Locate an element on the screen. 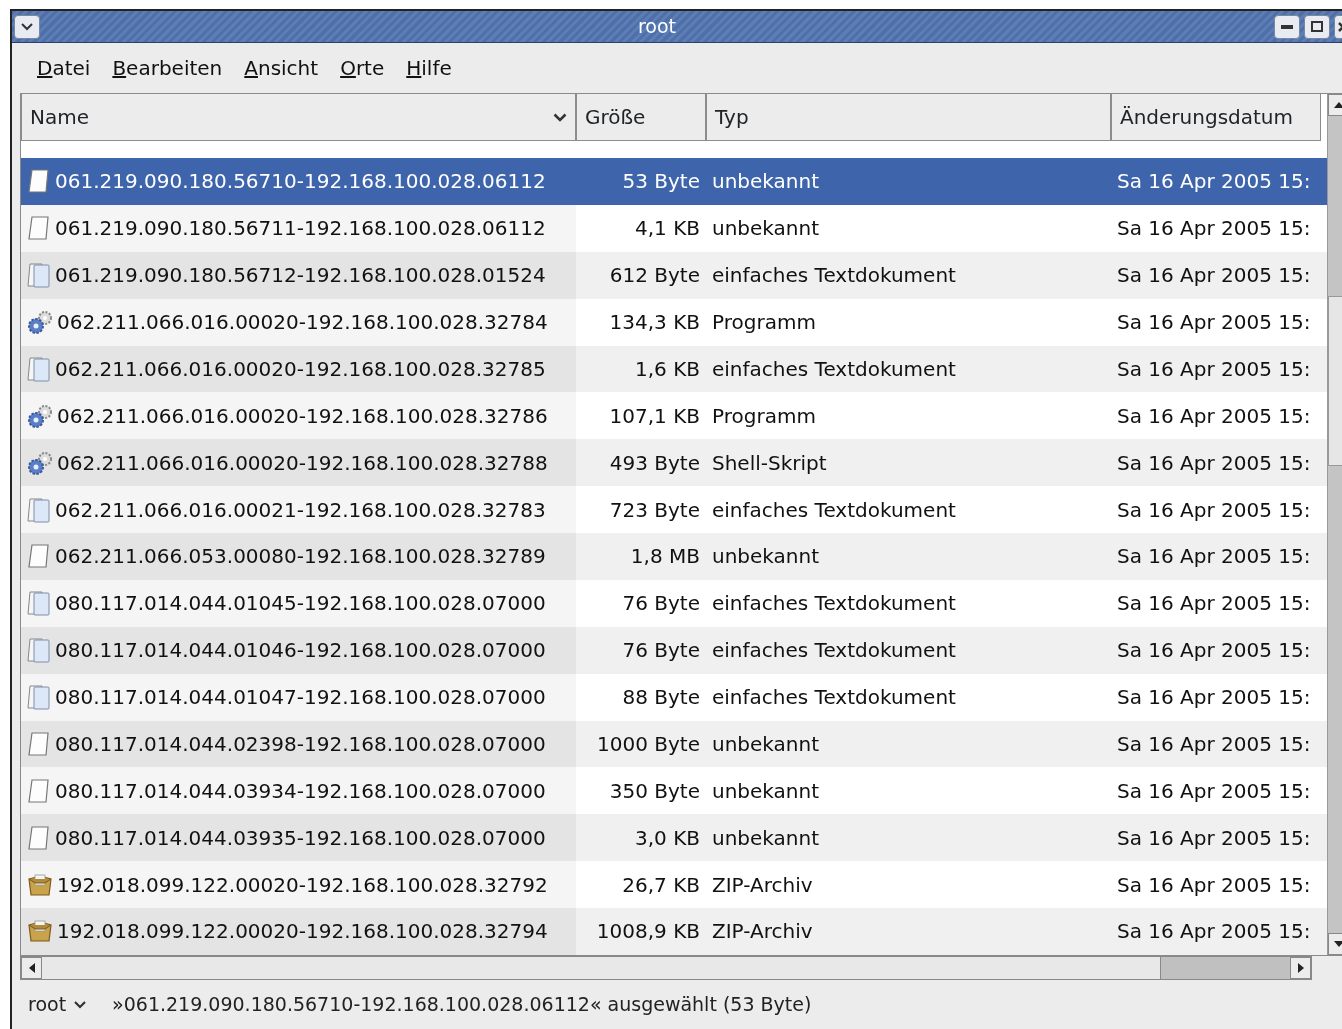 The width and height of the screenshot is (1342, 1029). file-size: 350 Byte is located at coordinates (654, 791).